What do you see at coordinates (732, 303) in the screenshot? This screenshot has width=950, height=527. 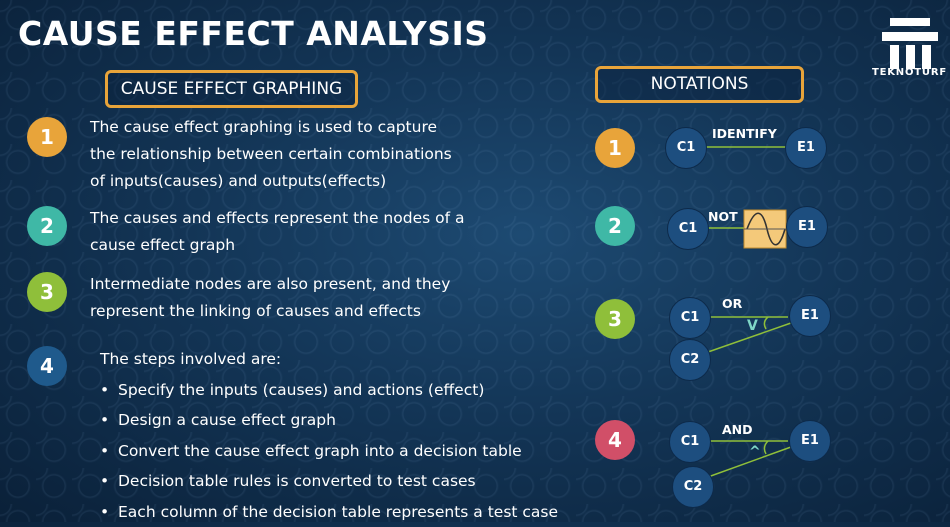 I see `or-label: OR` at bounding box center [732, 303].